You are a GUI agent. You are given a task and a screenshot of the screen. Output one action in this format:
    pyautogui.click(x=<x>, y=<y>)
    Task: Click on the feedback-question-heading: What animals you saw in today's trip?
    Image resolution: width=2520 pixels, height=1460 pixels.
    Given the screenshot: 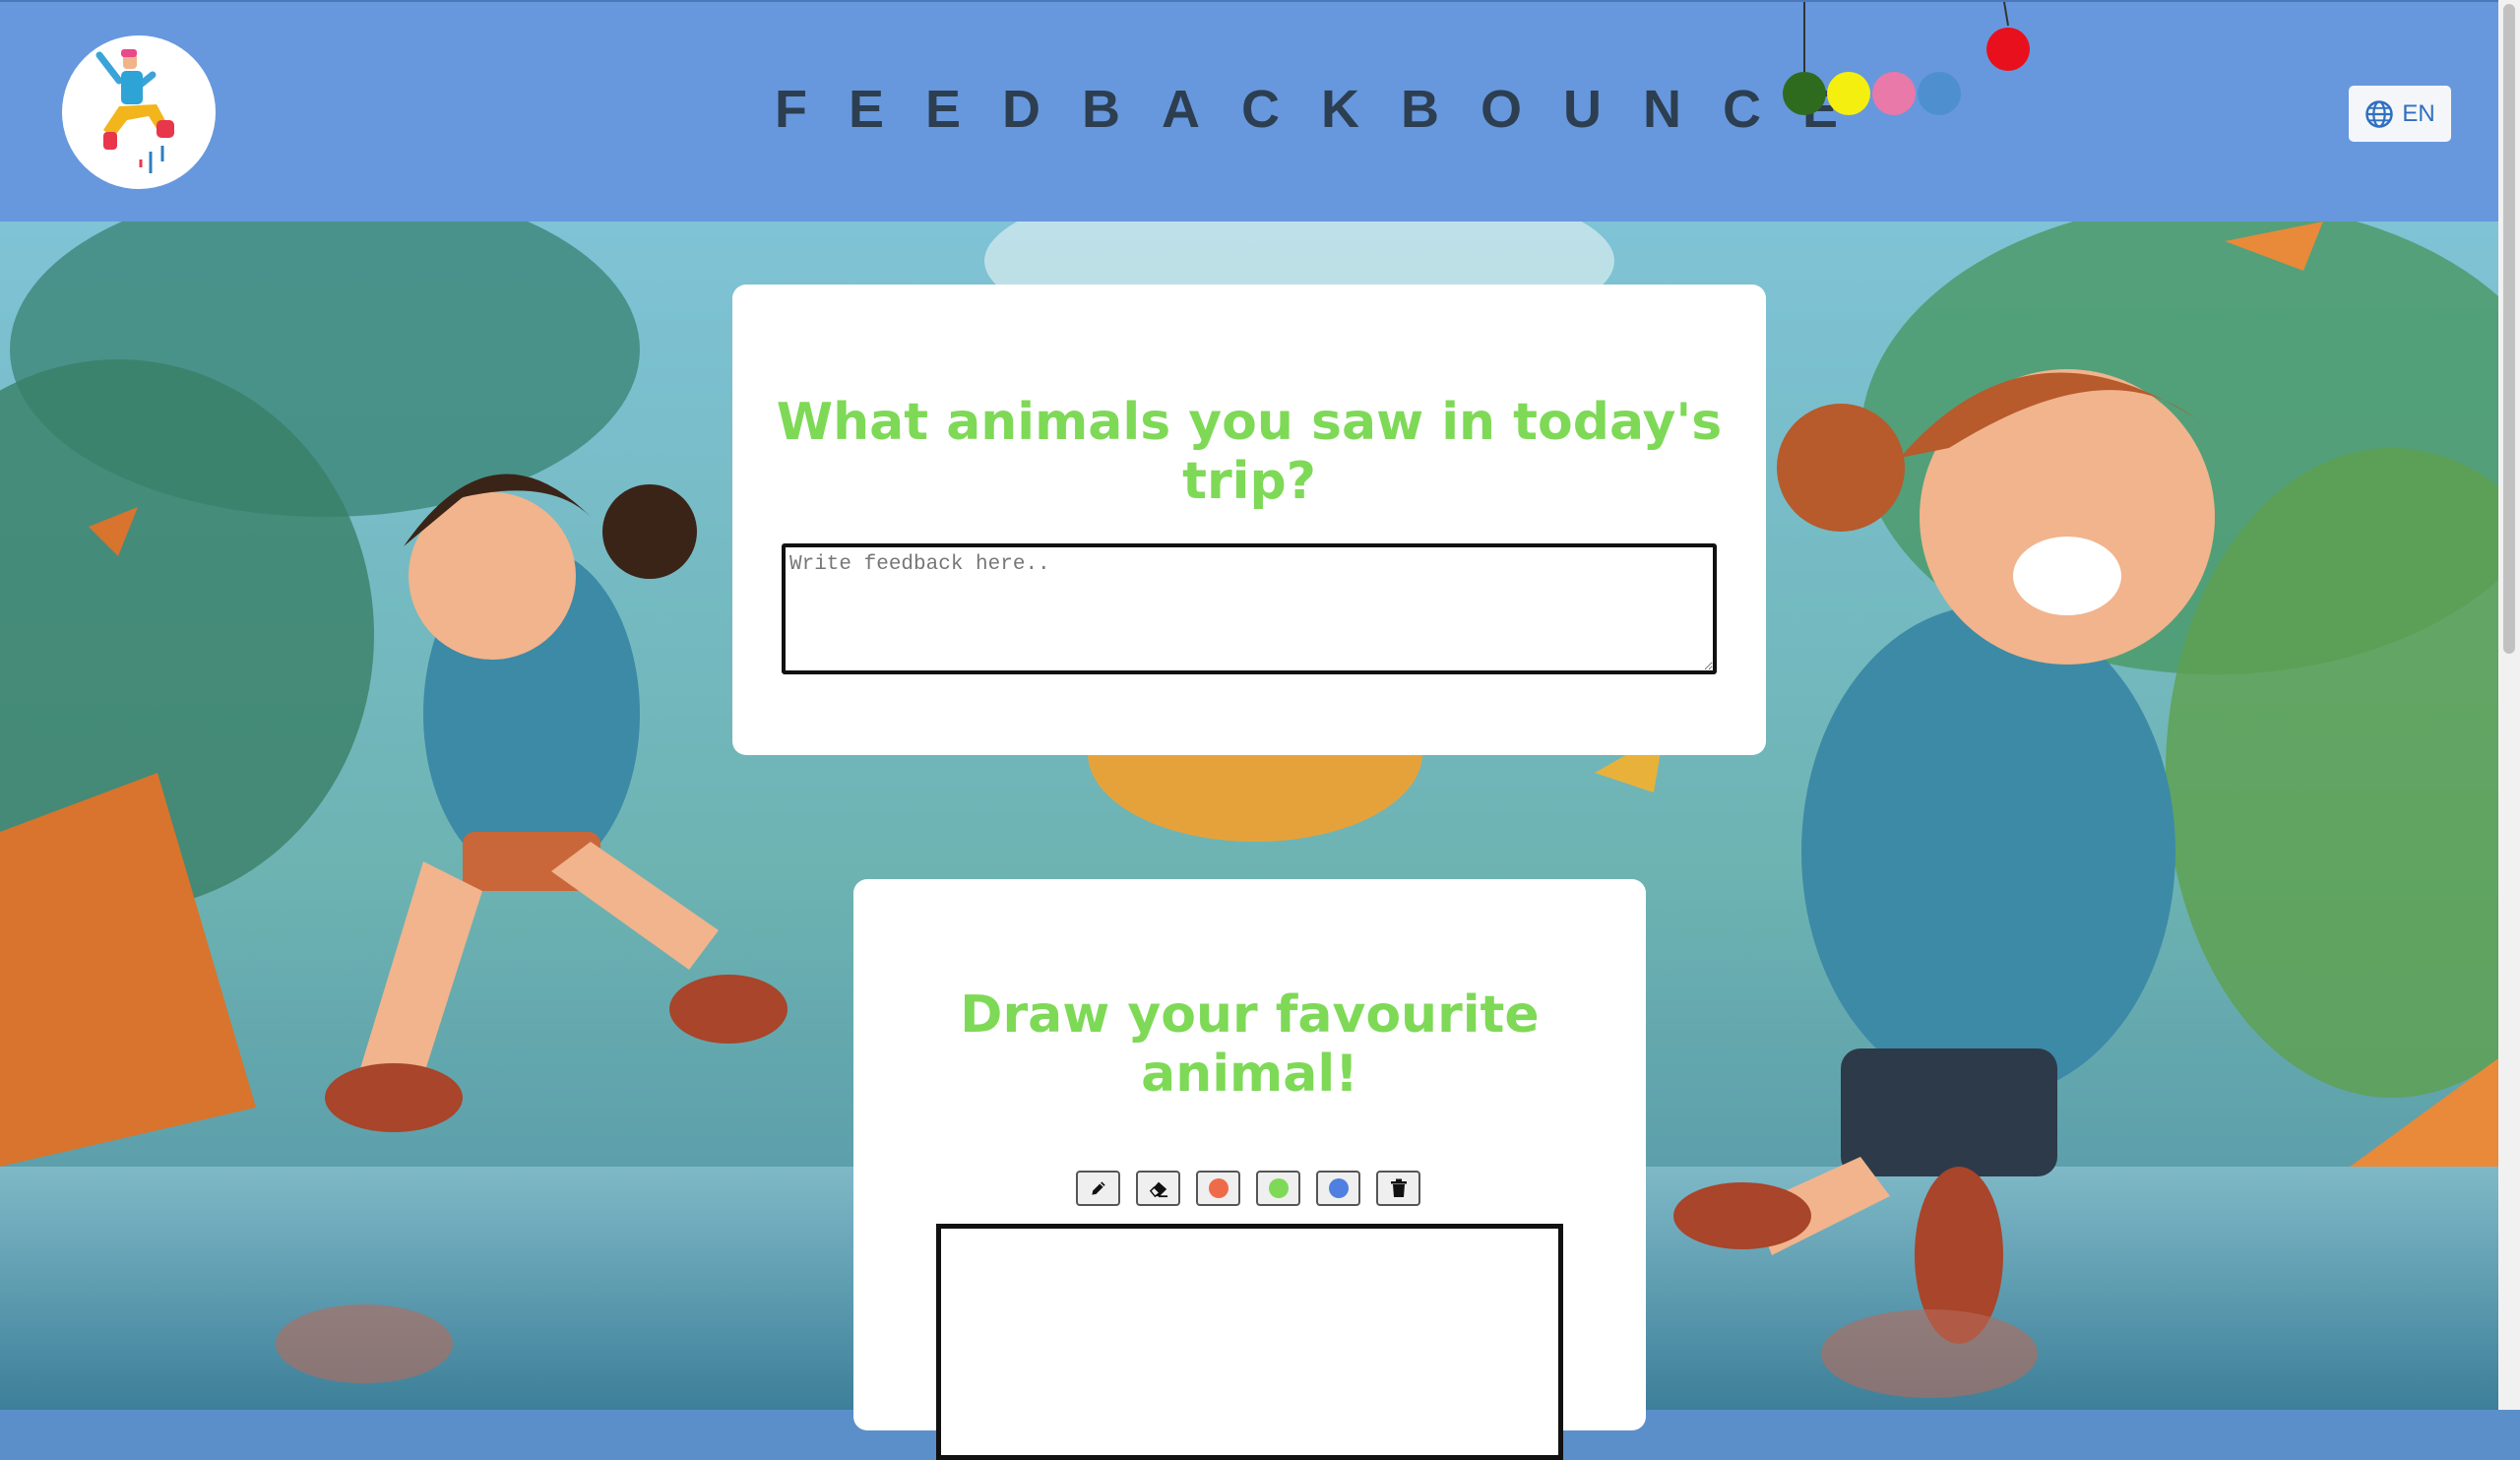 What is the action you would take?
    pyautogui.click(x=1249, y=452)
    